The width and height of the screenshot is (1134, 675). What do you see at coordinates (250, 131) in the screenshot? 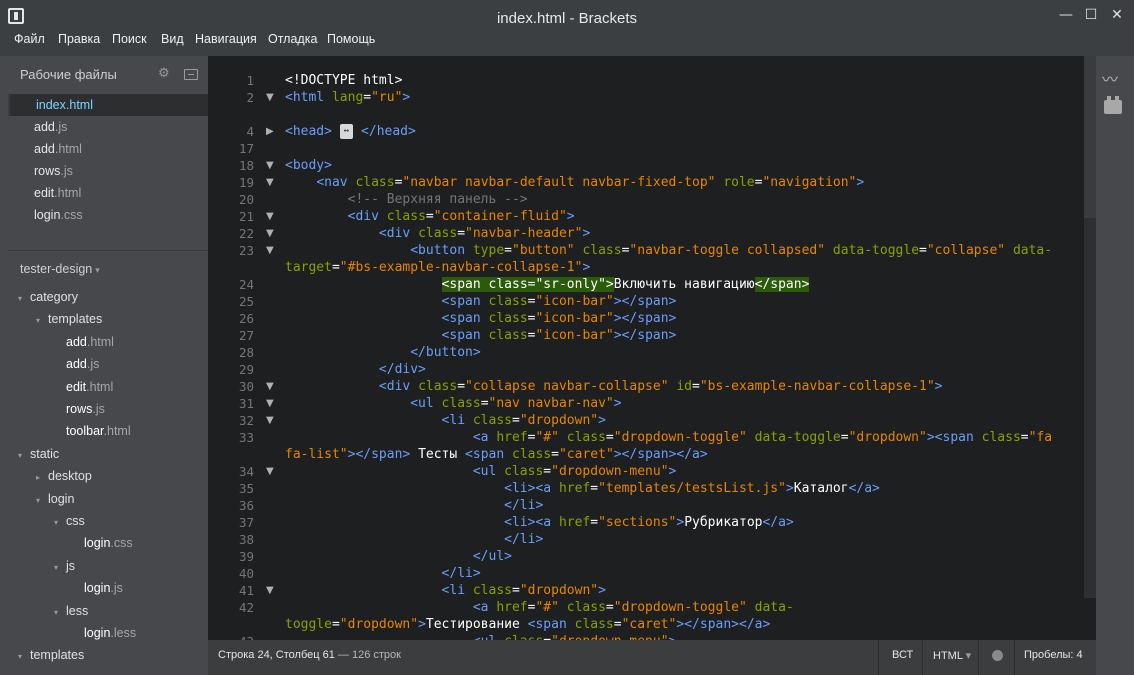
I see `line-number: 4` at bounding box center [250, 131].